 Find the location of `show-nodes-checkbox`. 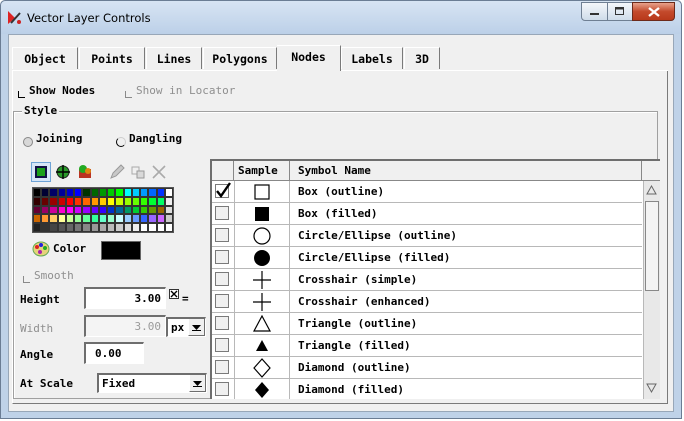

show-nodes-checkbox is located at coordinates (21, 94).